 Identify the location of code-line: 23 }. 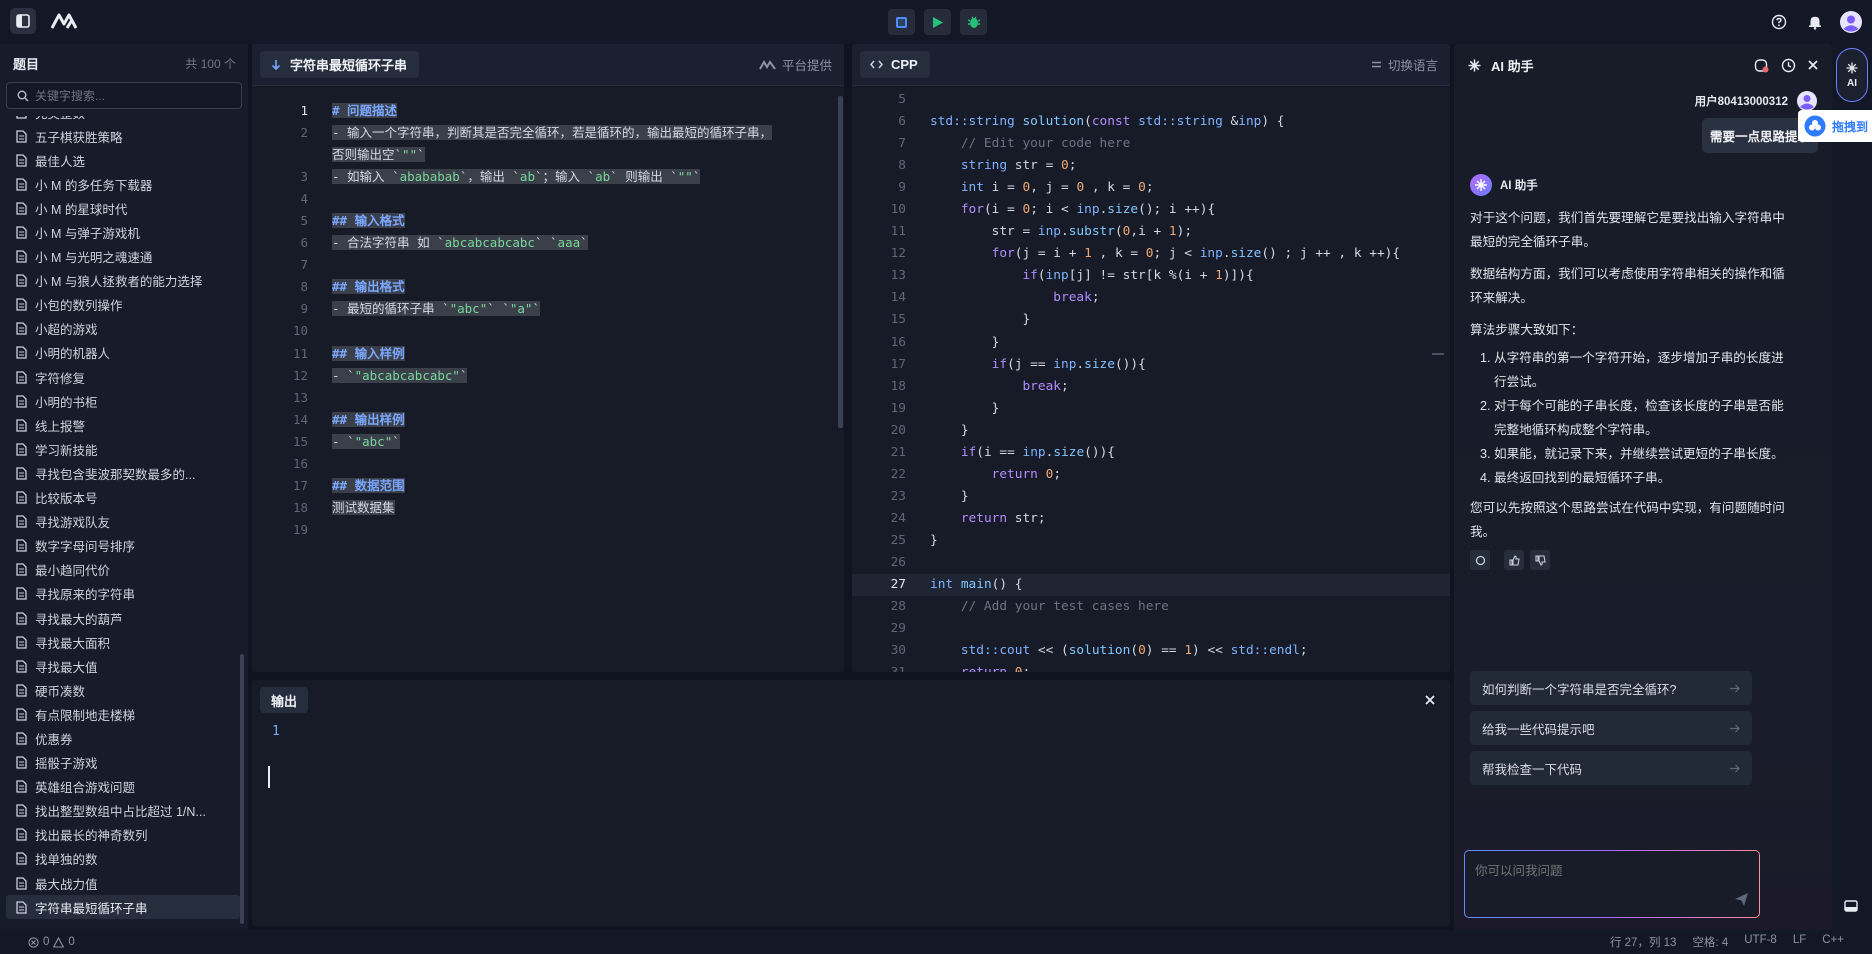
(1151, 497).